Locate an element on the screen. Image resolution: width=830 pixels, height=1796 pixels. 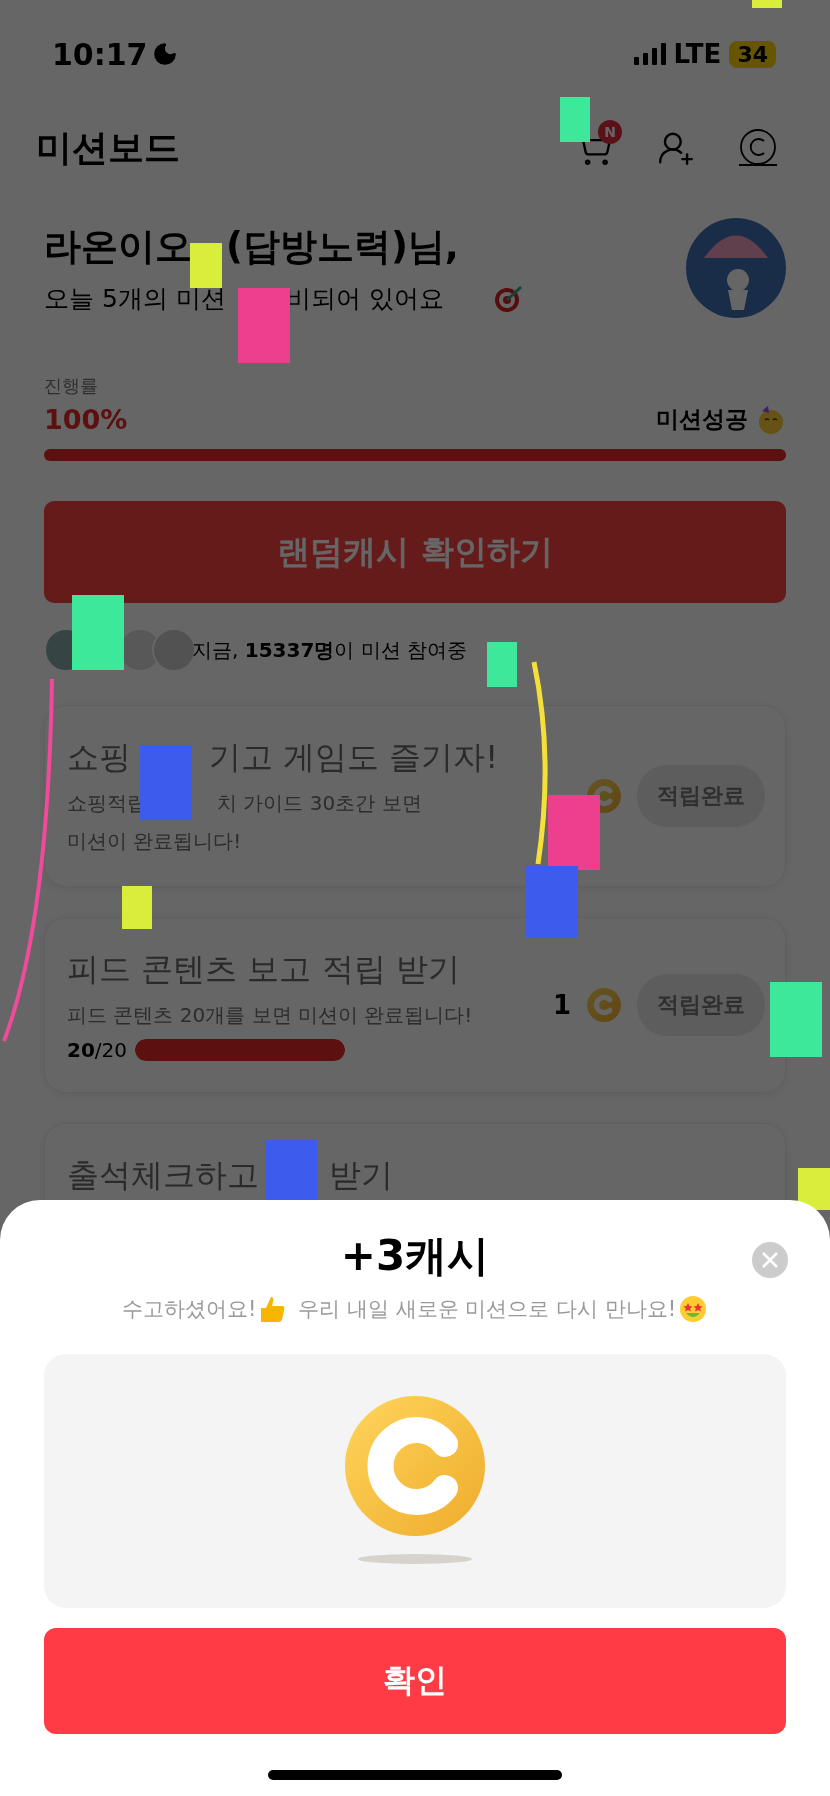
mission-title: 쇼핑 is located at coordinates (99, 757).